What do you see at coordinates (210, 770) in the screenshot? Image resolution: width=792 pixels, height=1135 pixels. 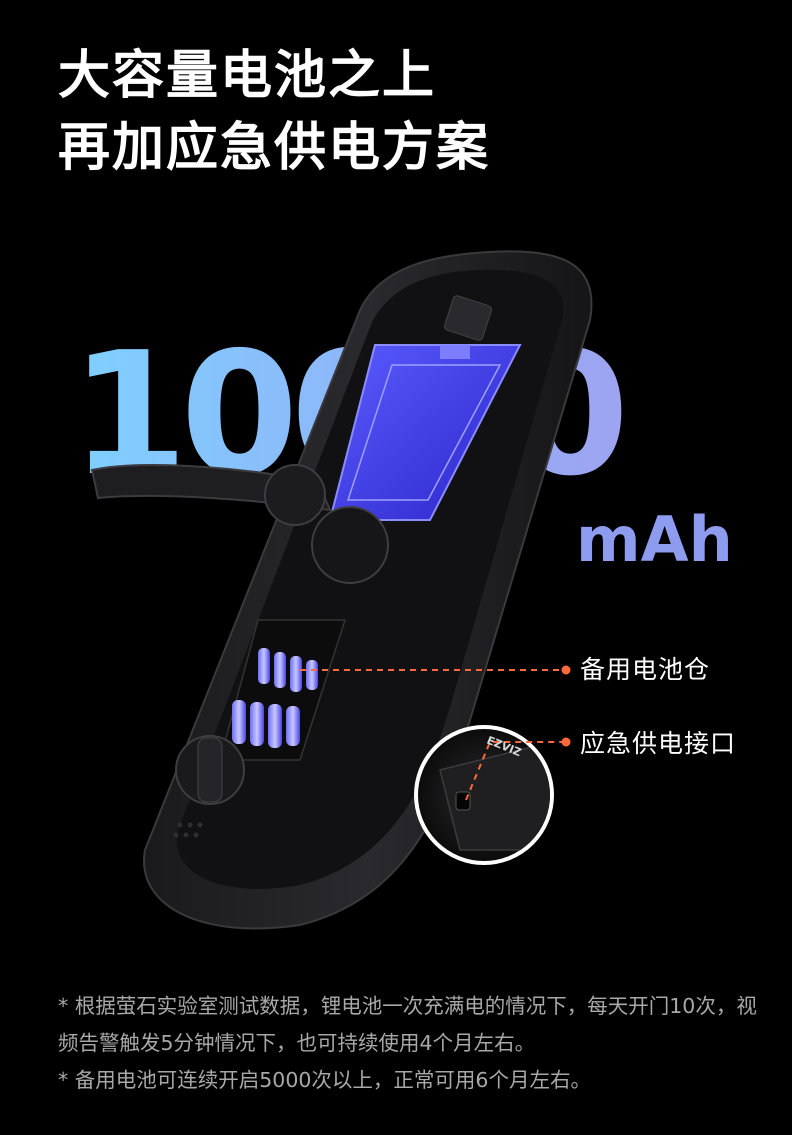 I see `thumb-turn-knob` at bounding box center [210, 770].